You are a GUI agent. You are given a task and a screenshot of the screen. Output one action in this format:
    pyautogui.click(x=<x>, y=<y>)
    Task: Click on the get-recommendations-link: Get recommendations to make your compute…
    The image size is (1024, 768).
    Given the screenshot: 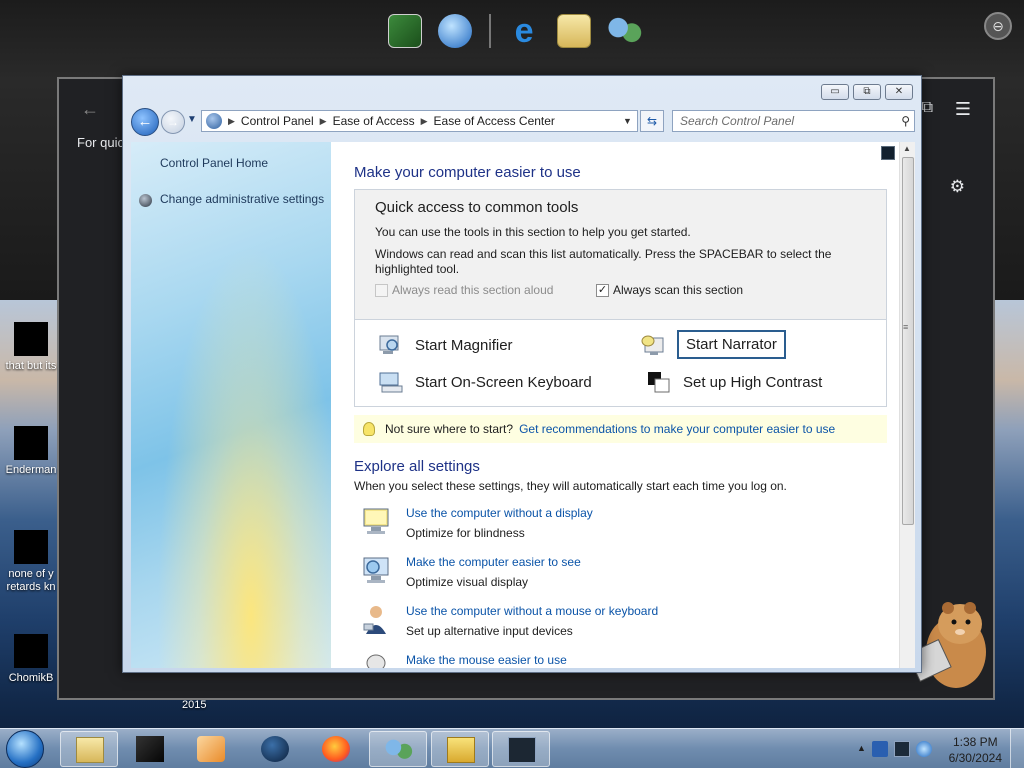 What is the action you would take?
    pyautogui.click(x=677, y=429)
    